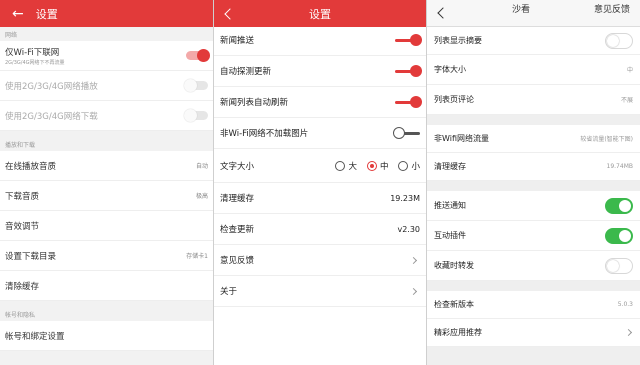  Describe the element at coordinates (352, 166) in the screenshot. I see `radio-large-label: 大` at that location.